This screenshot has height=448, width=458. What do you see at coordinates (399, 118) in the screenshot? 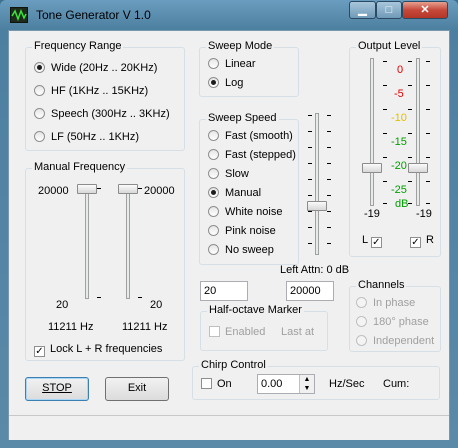
I see `level-scale-minus10: -10` at bounding box center [399, 118].